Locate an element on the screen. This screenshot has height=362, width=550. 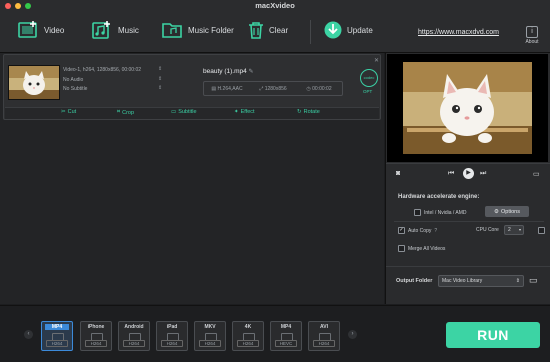
file-name-text: beauty (1).mp4 is located at coordinates (225, 71).